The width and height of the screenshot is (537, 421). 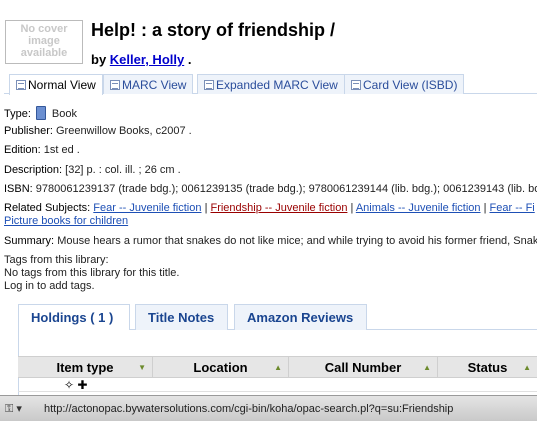 I want to click on link-status-icon: ⚿ ▾, so click(x=13, y=409).